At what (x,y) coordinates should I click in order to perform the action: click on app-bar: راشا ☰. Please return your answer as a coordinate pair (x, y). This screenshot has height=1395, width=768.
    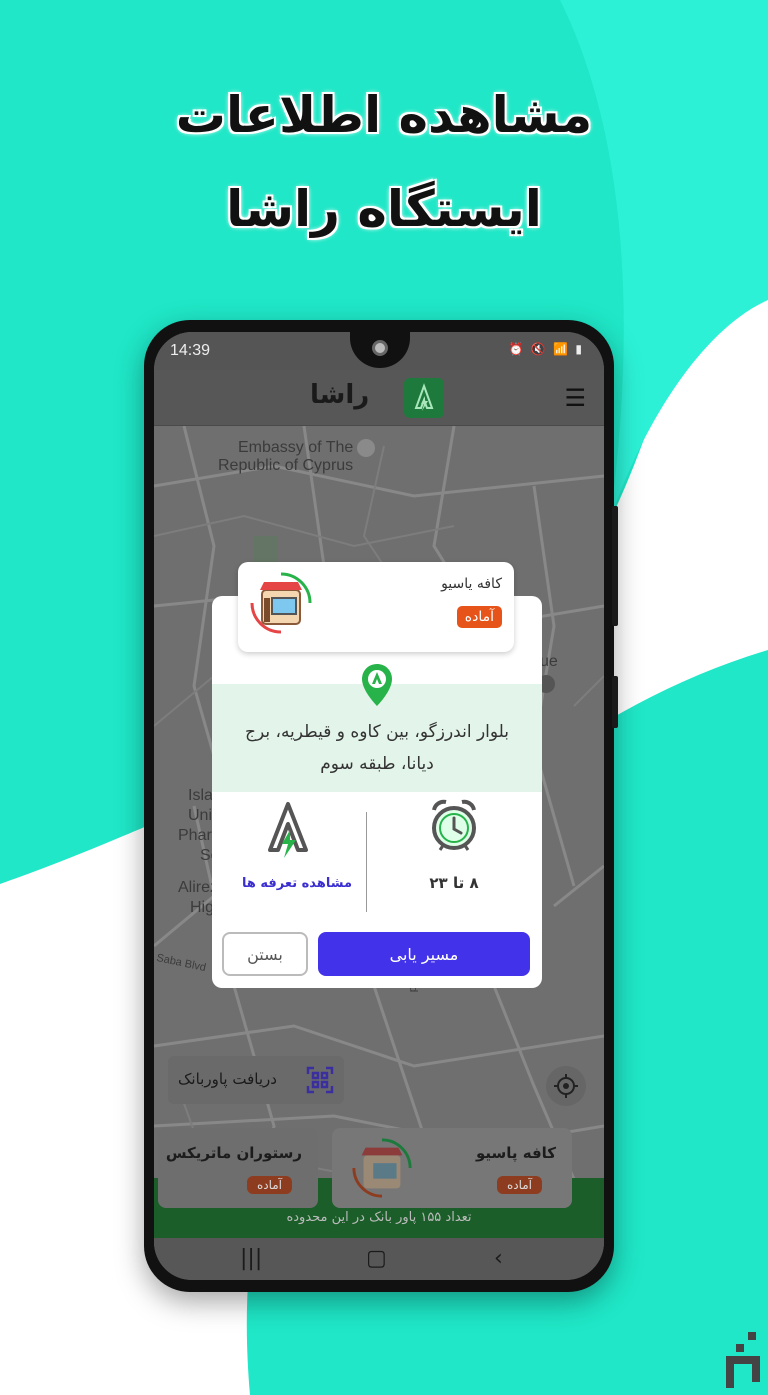
    Looking at the image, I should click on (379, 398).